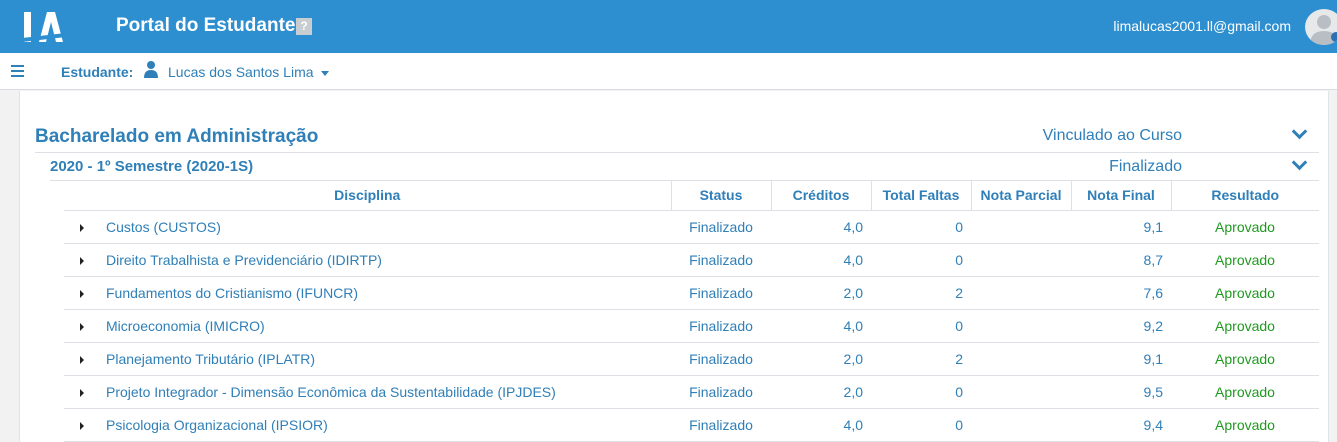  I want to click on discipline-name: Fundamentos do Cristianismo (IFUNCR), so click(232, 292).